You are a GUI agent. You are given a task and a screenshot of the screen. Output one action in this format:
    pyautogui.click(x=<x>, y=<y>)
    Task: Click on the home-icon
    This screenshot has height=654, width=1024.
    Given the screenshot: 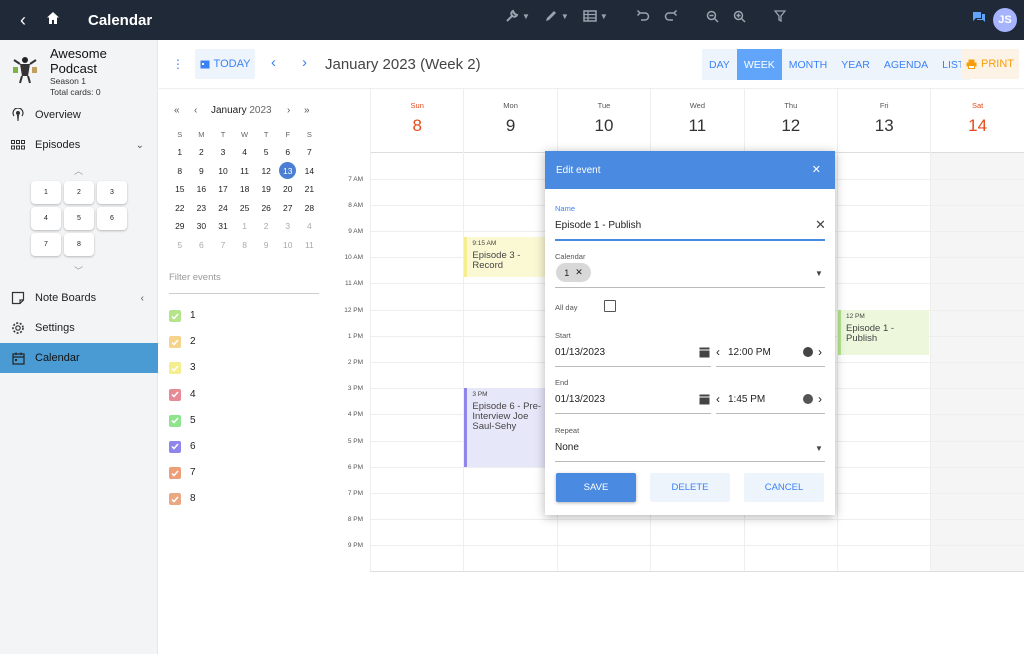 What is the action you would take?
    pyautogui.click(x=57, y=20)
    